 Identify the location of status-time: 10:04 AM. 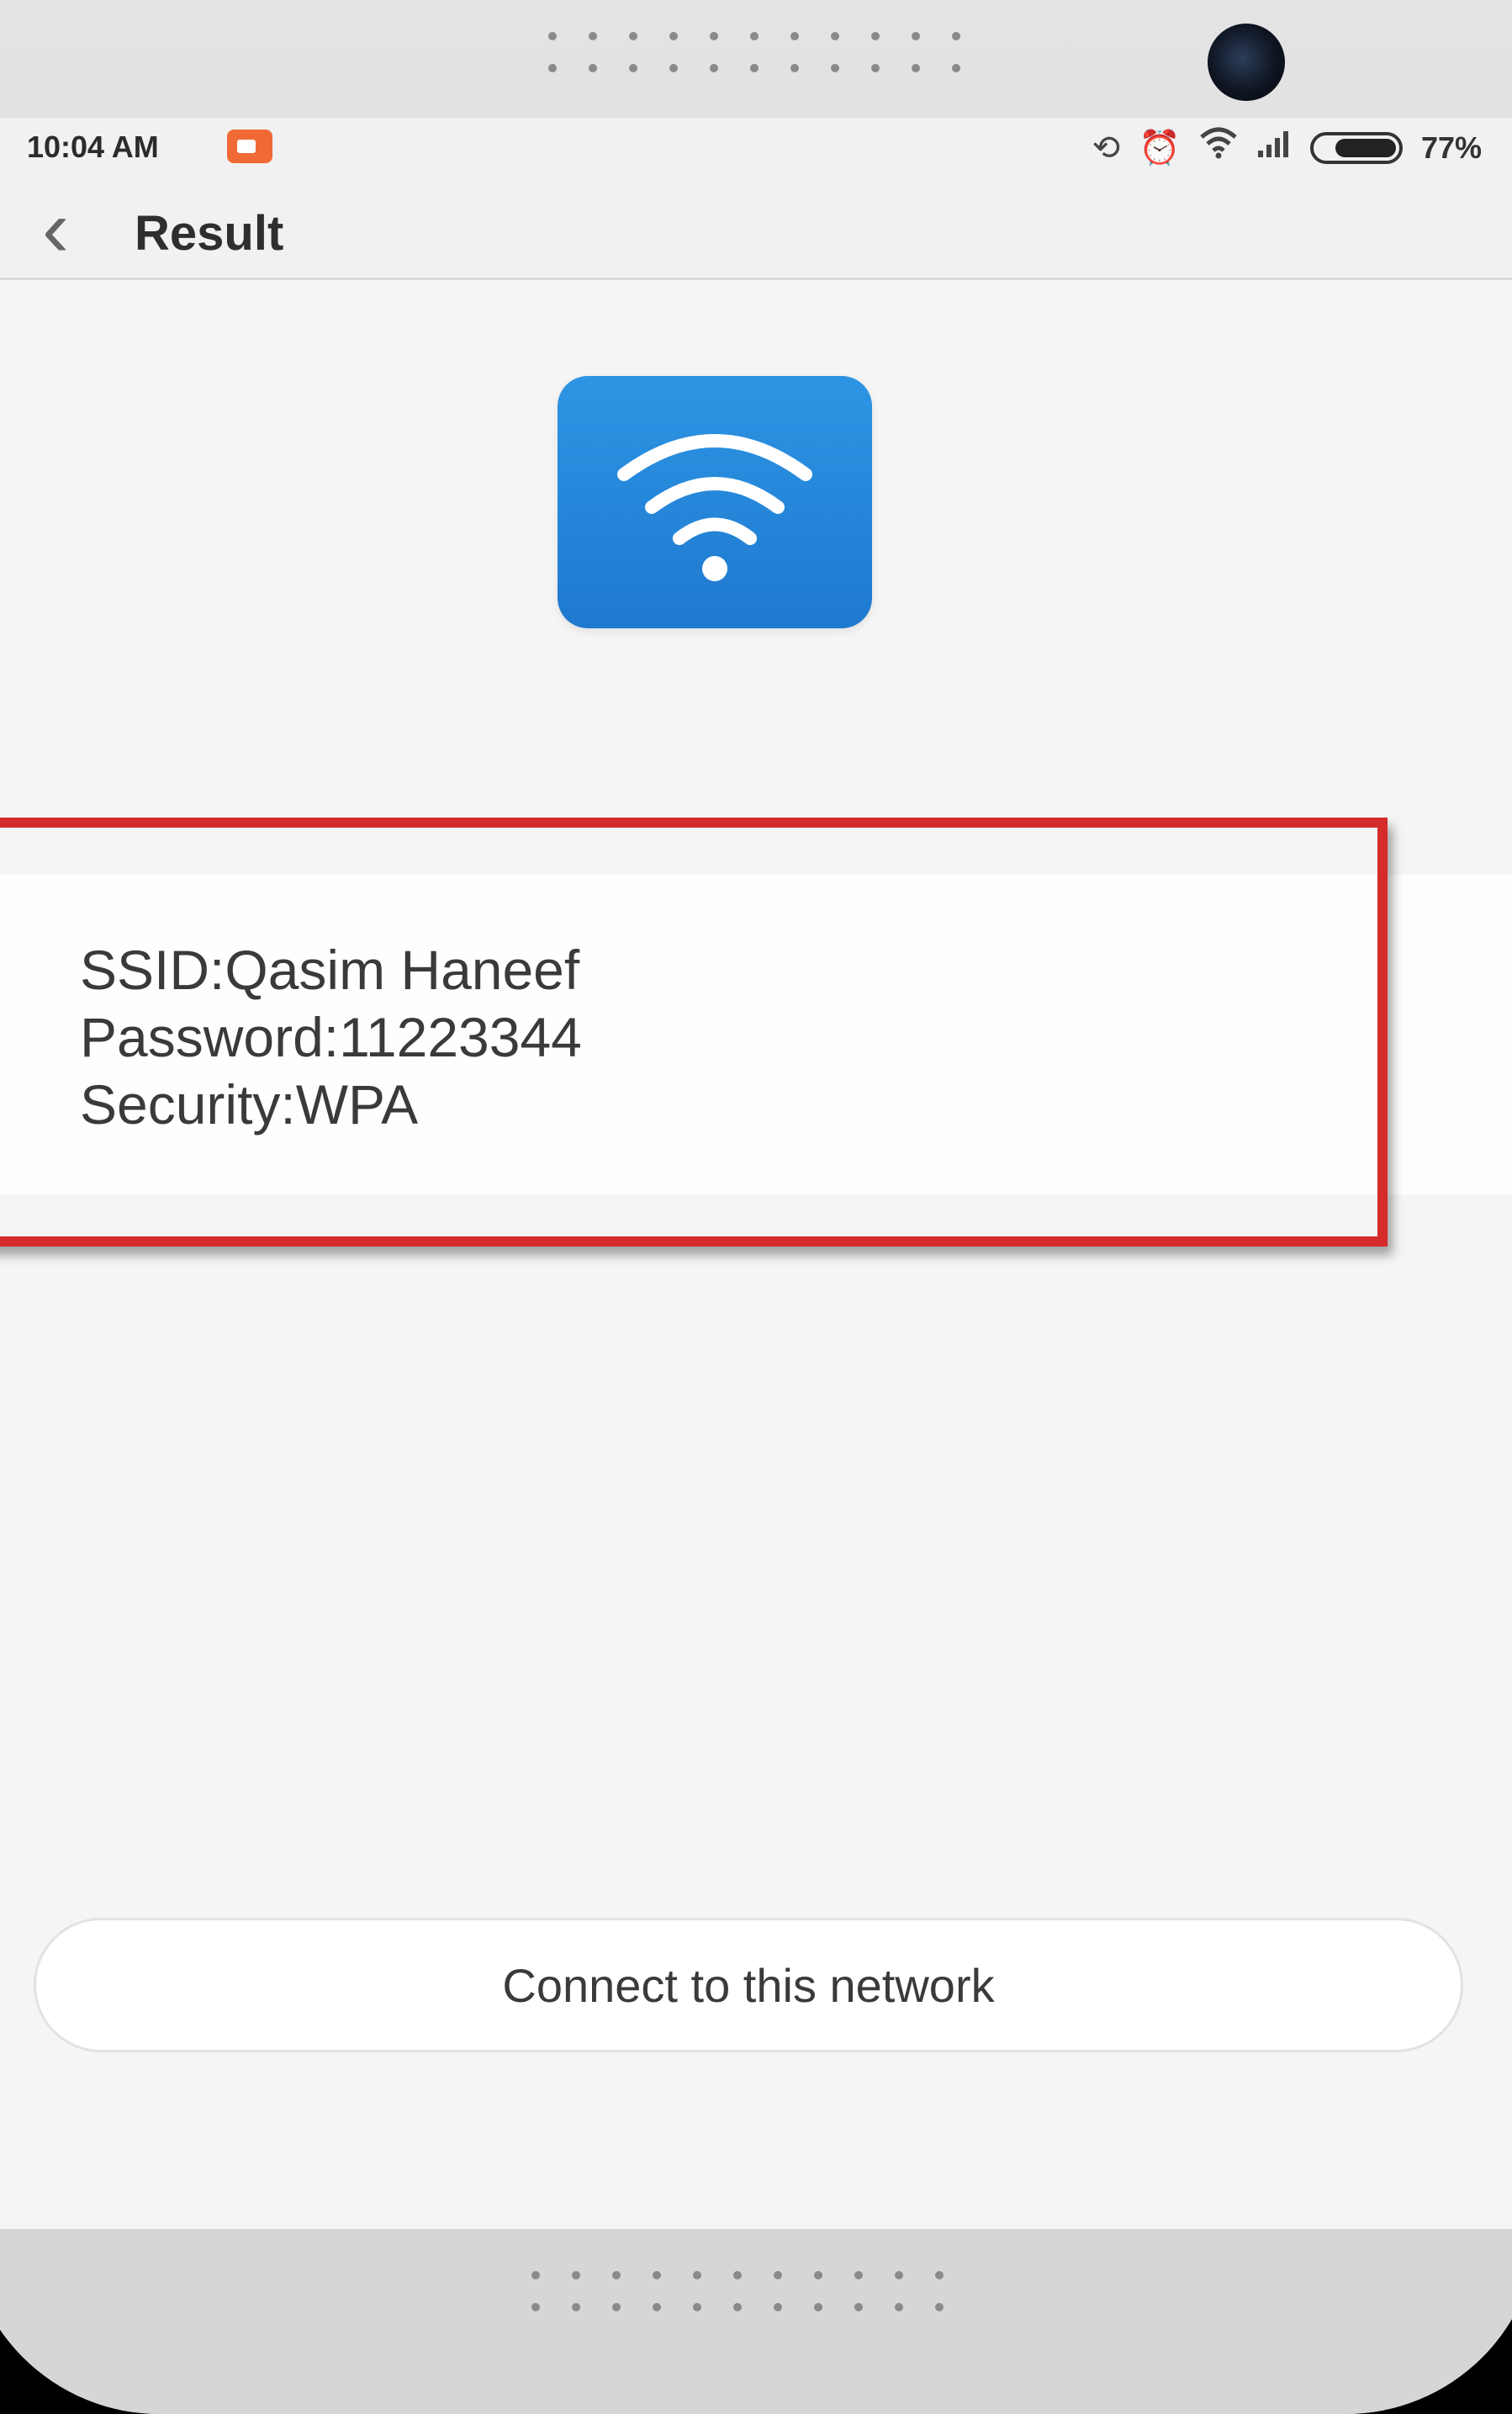
(93, 147).